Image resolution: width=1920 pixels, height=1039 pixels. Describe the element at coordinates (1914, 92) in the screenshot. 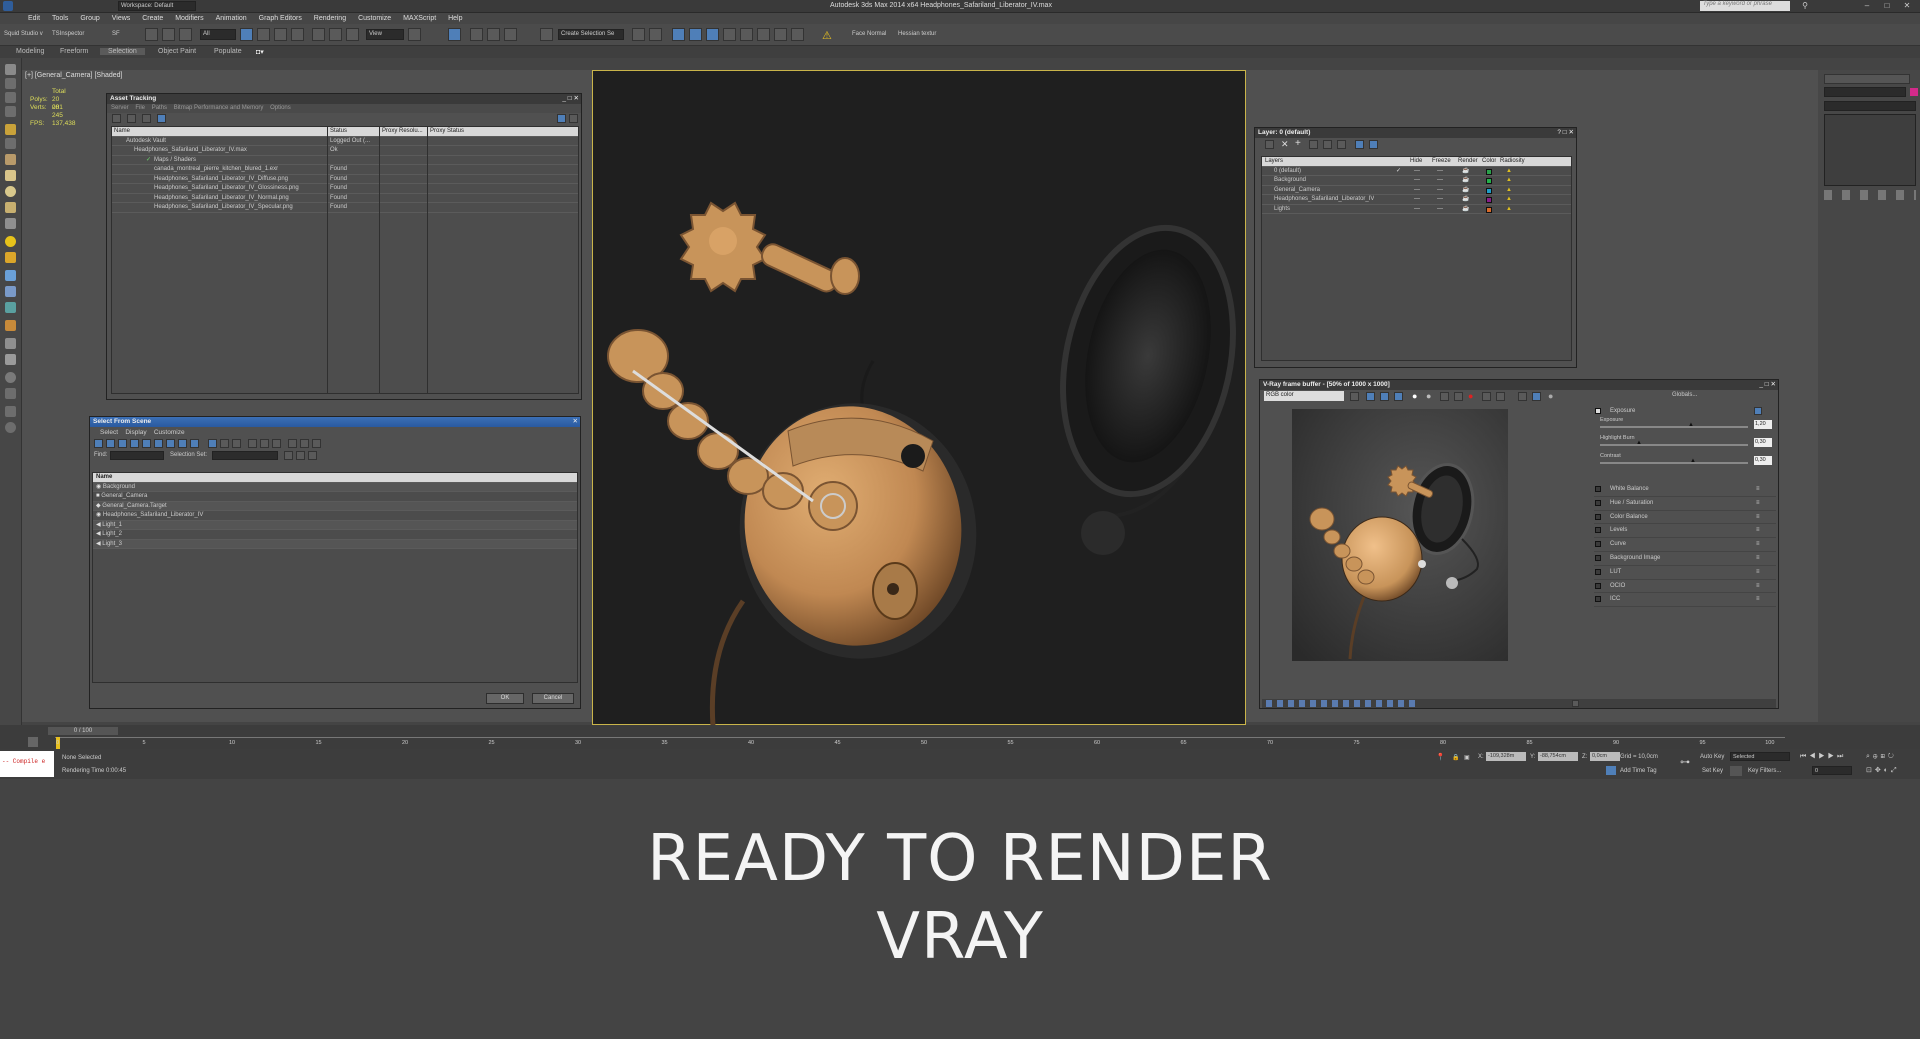

I see `object-color-swatch` at that location.